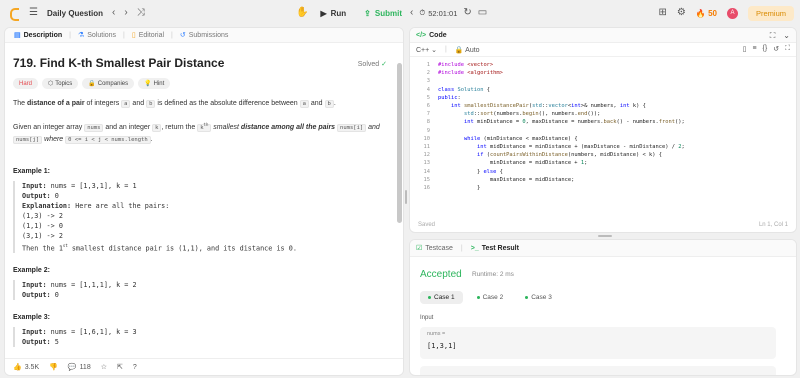 This screenshot has width=800, height=378. Describe the element at coordinates (75, 13) in the screenshot. I see `problem-list-title: Daily Question` at that location.